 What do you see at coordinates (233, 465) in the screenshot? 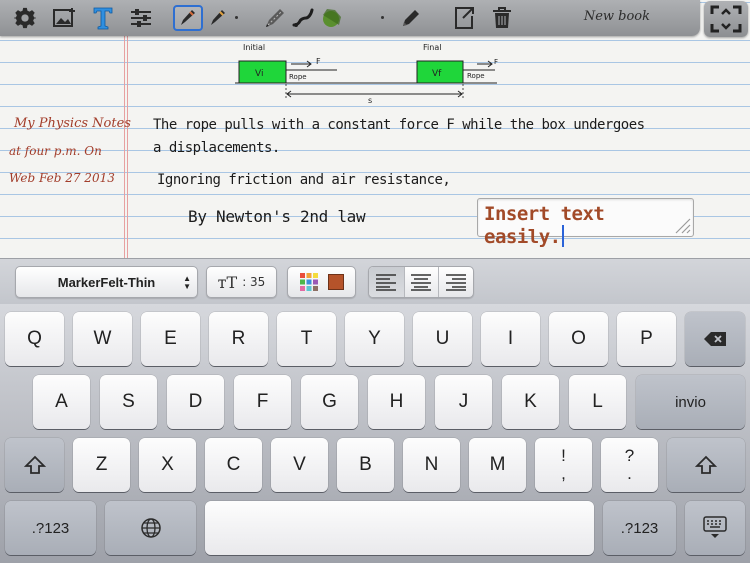
I see `key: C` at bounding box center [233, 465].